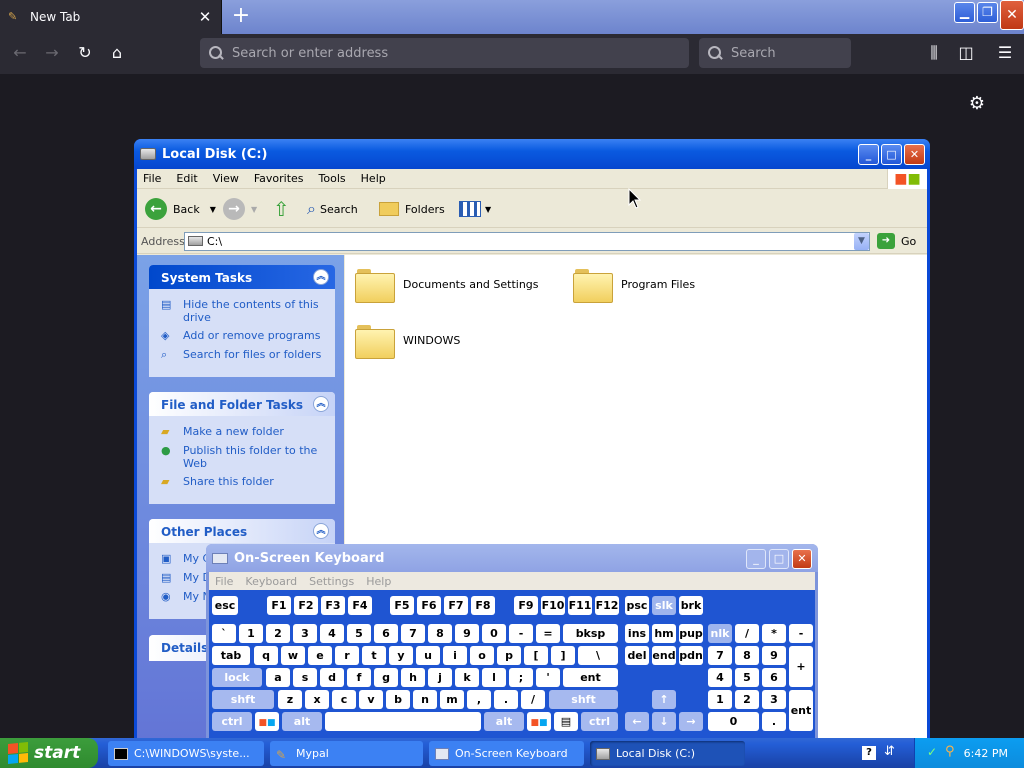 This screenshot has width=1024, height=768. Describe the element at coordinates (733, 721) in the screenshot. I see `key-np-0: 0` at that location.